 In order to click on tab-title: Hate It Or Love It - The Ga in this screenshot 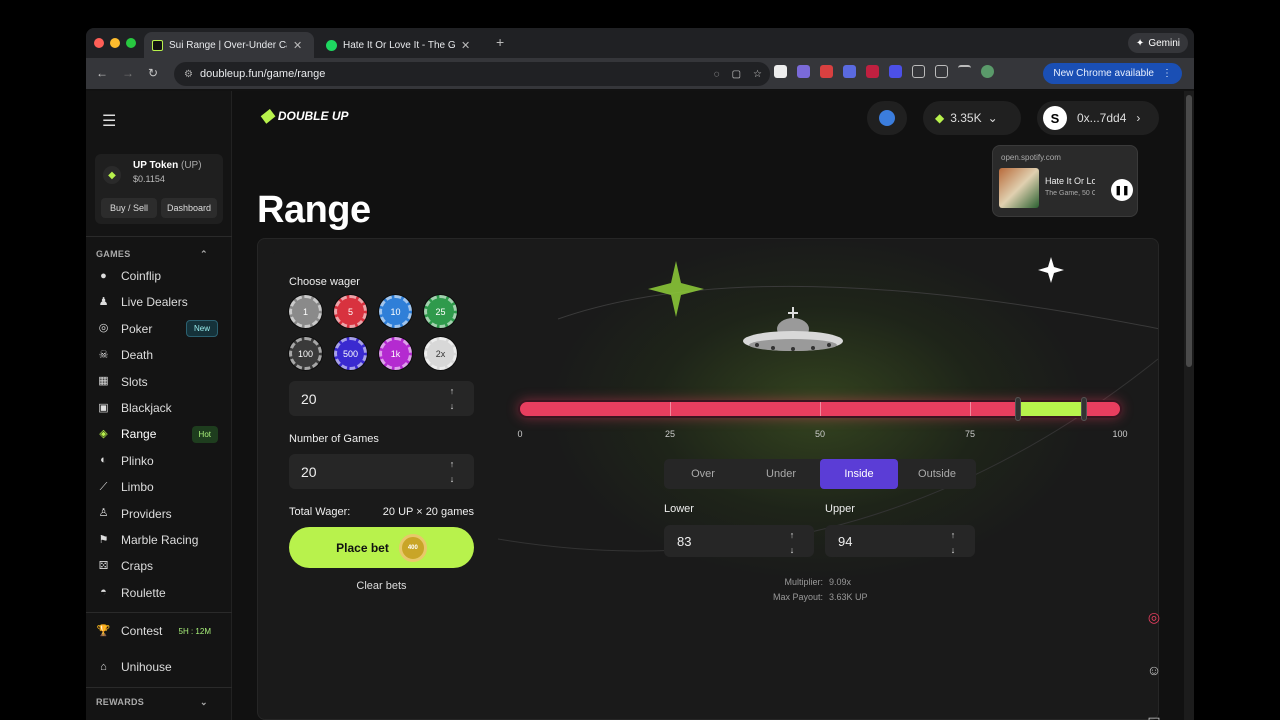, I will do `click(399, 45)`.